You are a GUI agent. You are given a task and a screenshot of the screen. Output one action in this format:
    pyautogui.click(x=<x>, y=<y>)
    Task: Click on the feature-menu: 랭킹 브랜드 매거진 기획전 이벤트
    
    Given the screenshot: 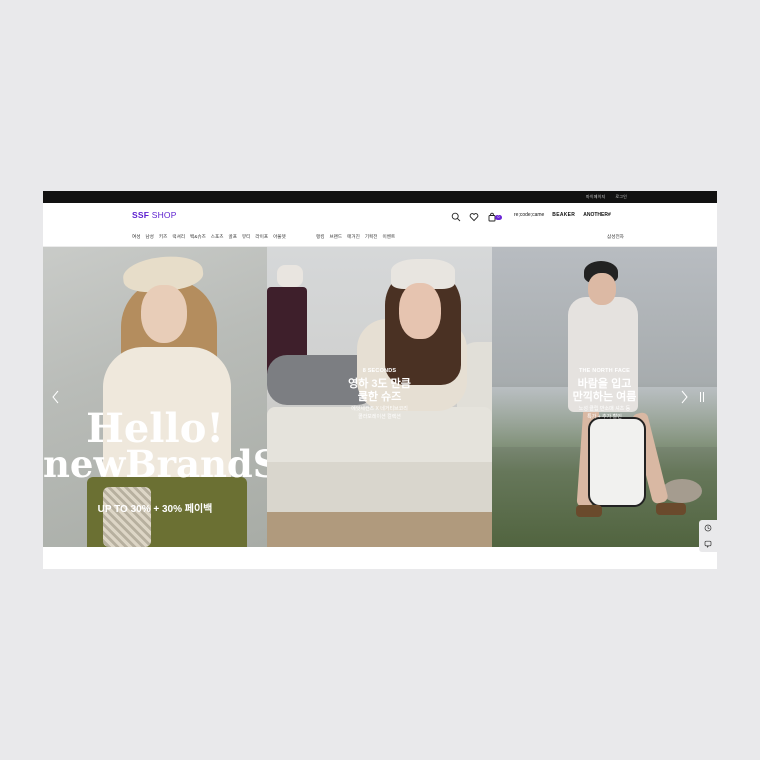 What is the action you would take?
    pyautogui.click(x=355, y=237)
    